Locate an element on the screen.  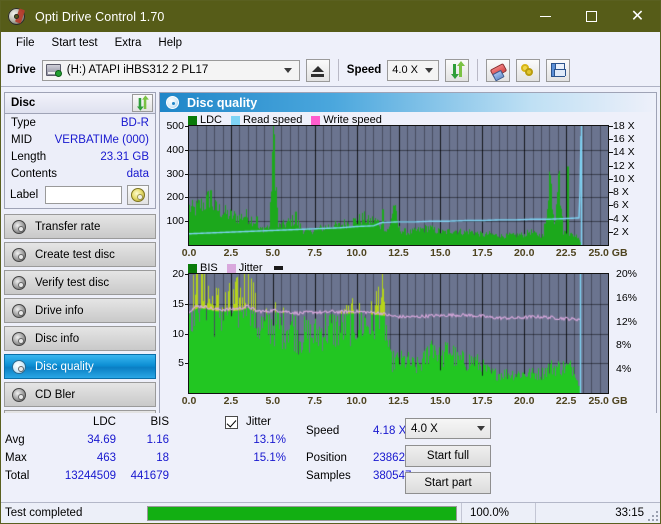
refresh-button is located at coordinates (457, 70).